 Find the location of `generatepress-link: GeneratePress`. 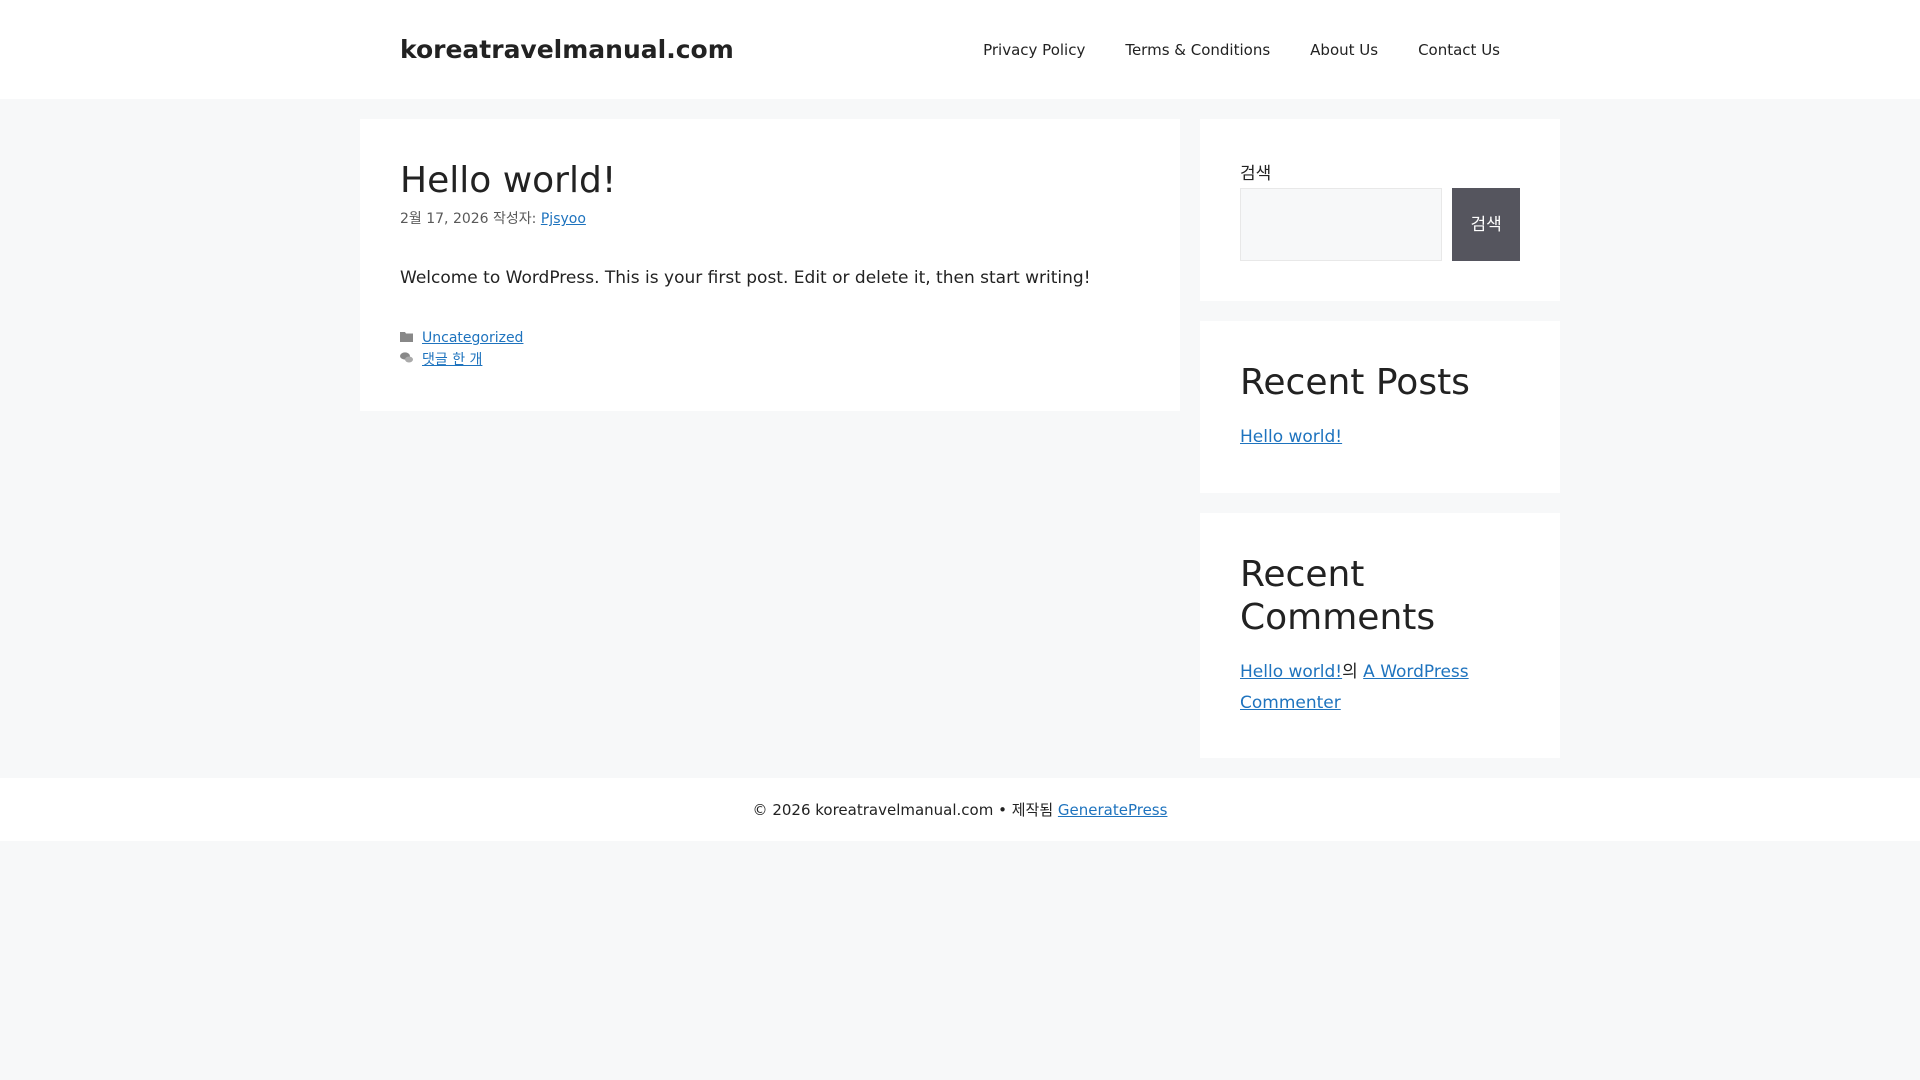

generatepress-link: GeneratePress is located at coordinates (1113, 810).